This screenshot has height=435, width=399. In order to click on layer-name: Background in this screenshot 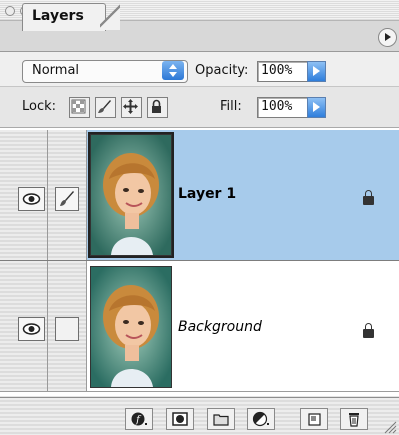, I will do `click(220, 327)`.